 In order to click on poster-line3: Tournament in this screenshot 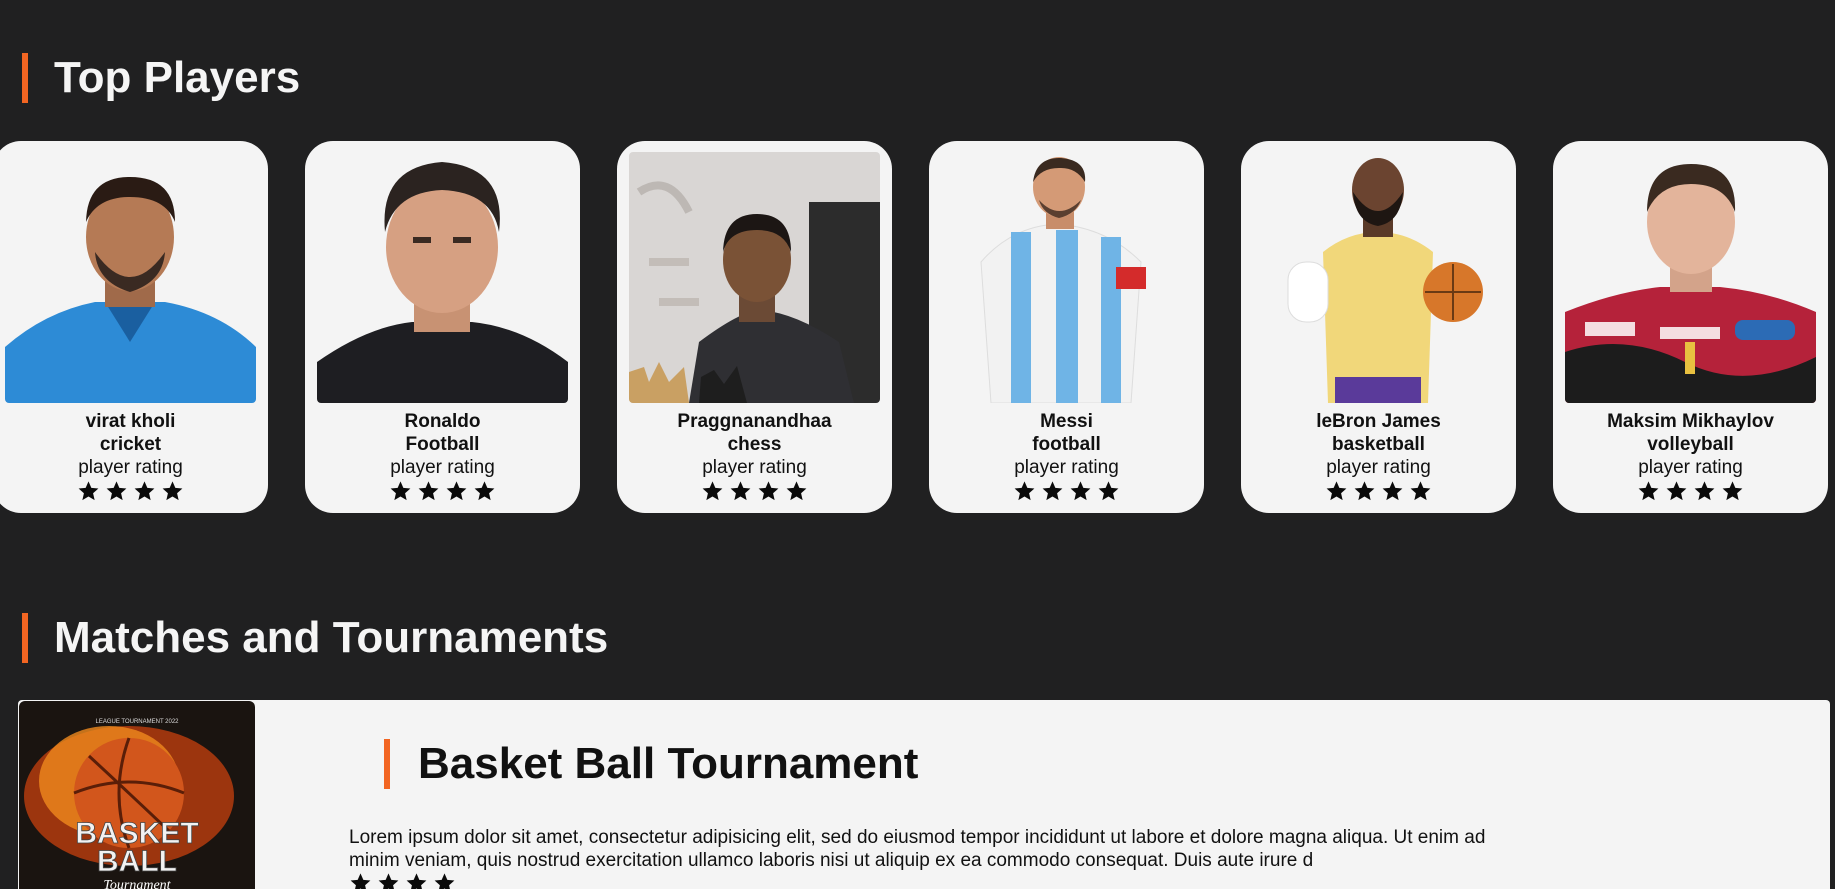, I will do `click(137, 883)`.